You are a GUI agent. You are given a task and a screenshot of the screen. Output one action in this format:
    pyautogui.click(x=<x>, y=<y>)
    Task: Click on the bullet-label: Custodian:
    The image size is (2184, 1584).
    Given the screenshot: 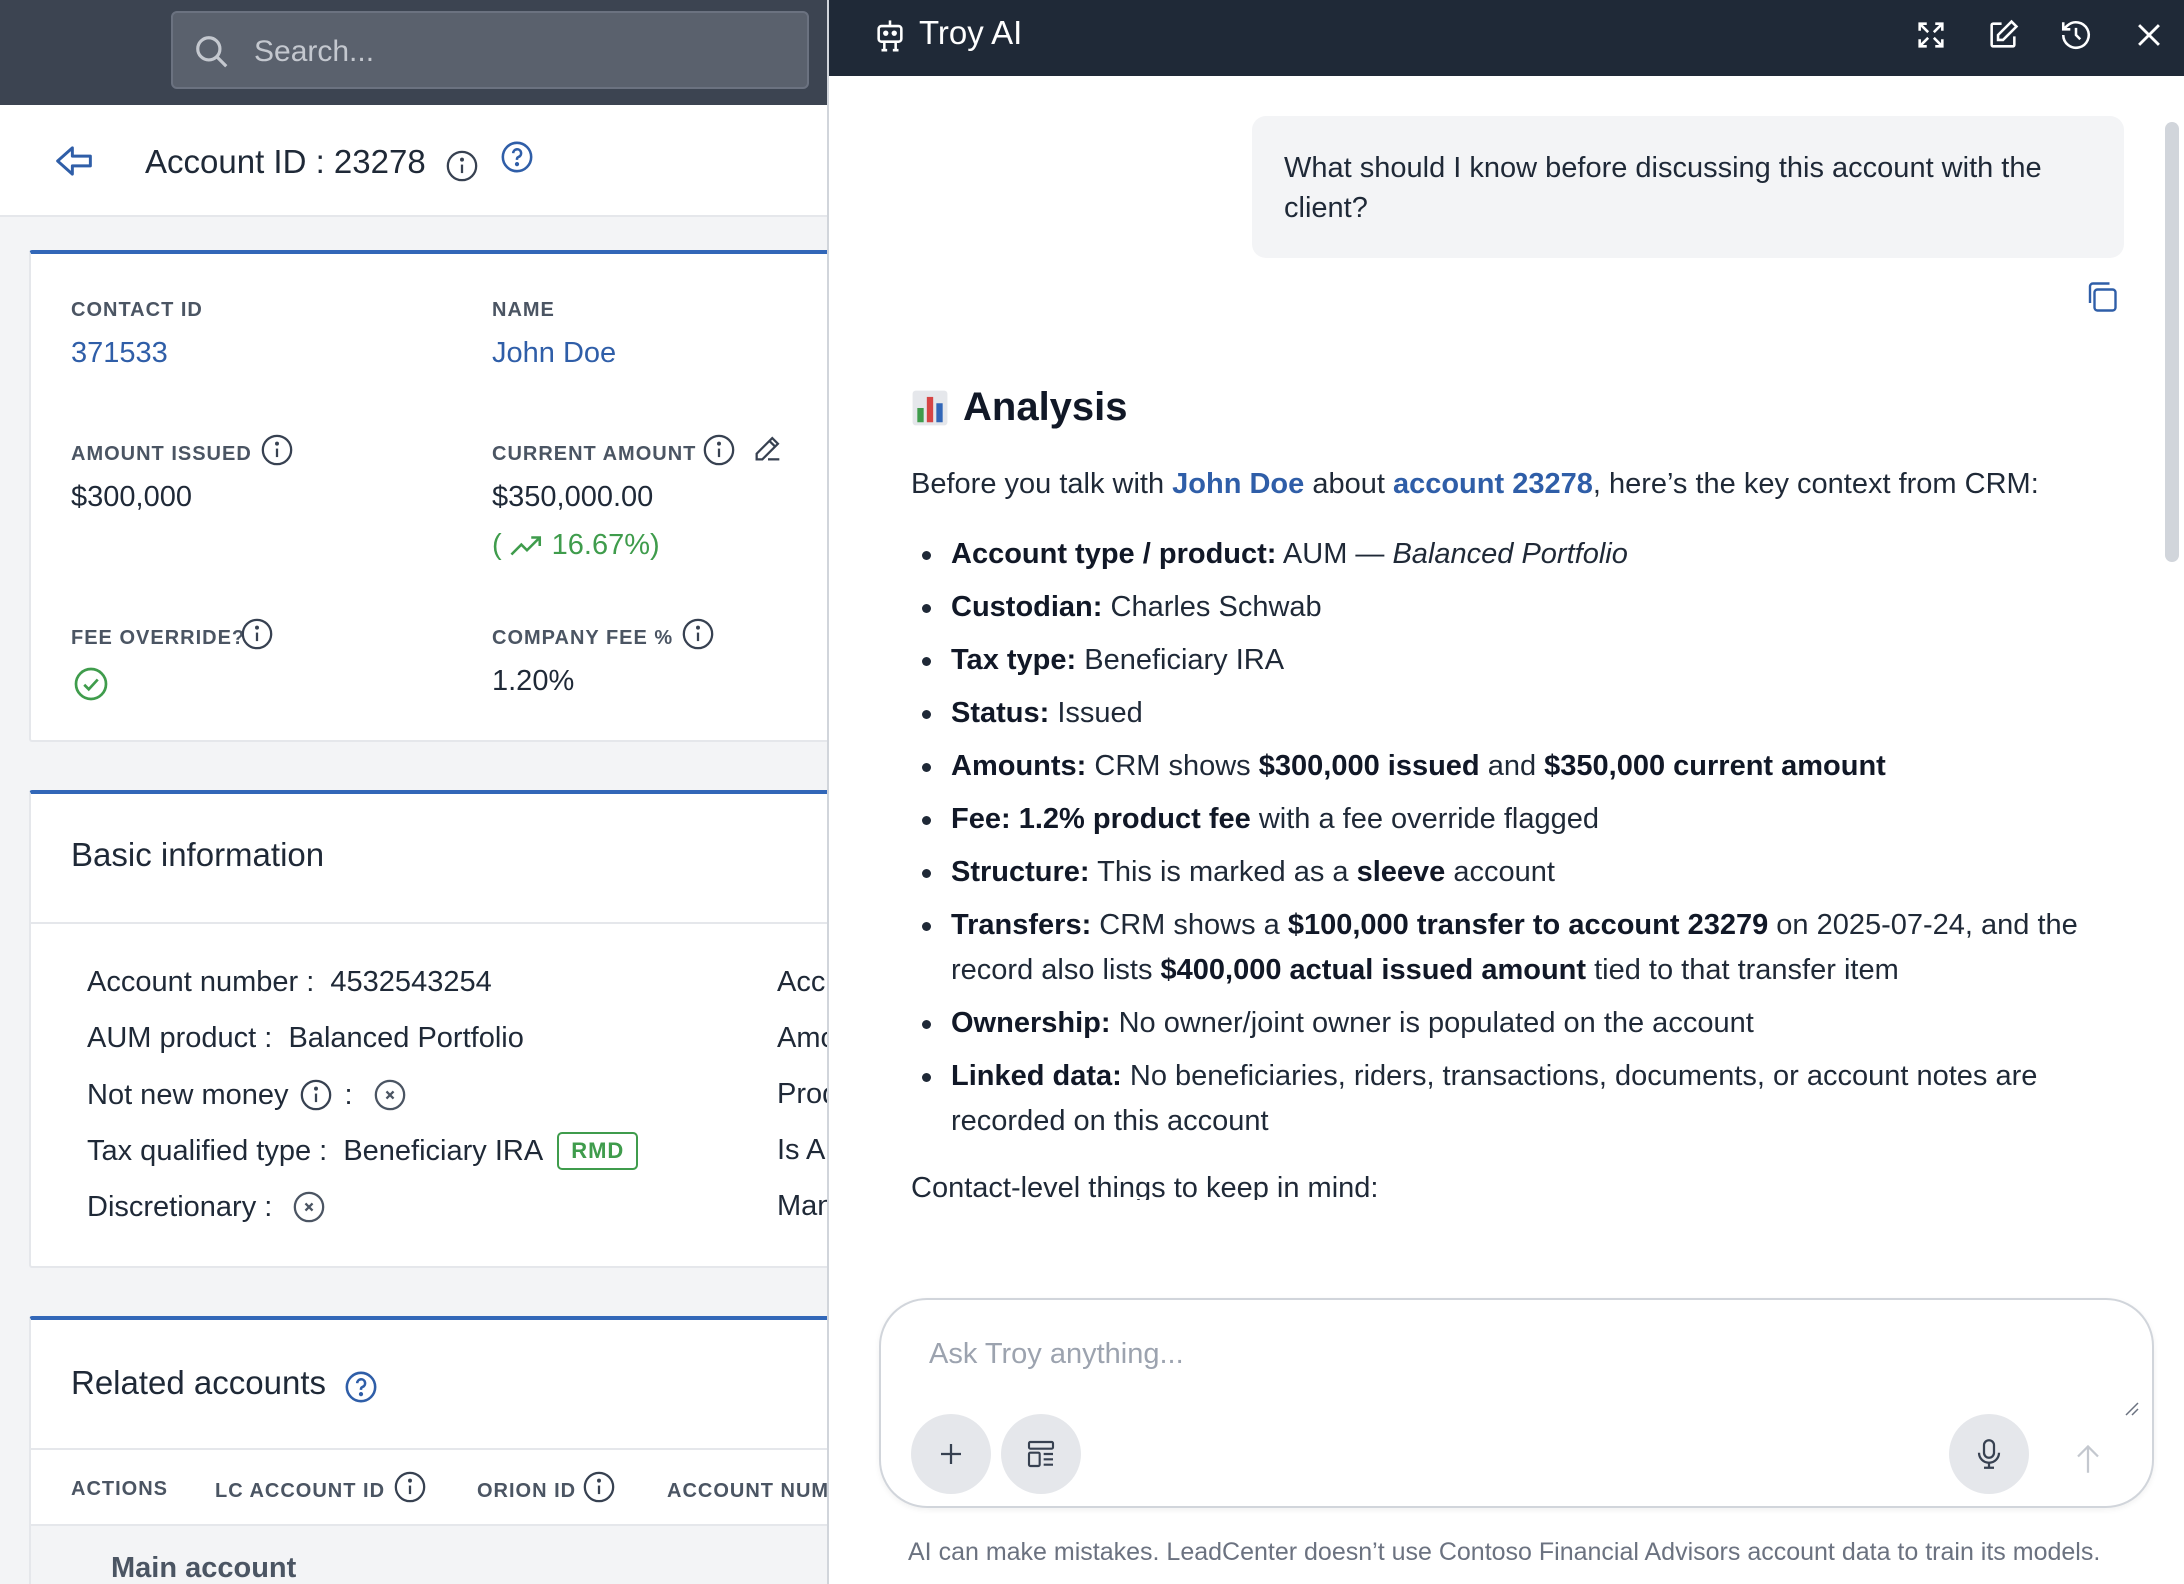 What is the action you would take?
    pyautogui.click(x=1027, y=607)
    